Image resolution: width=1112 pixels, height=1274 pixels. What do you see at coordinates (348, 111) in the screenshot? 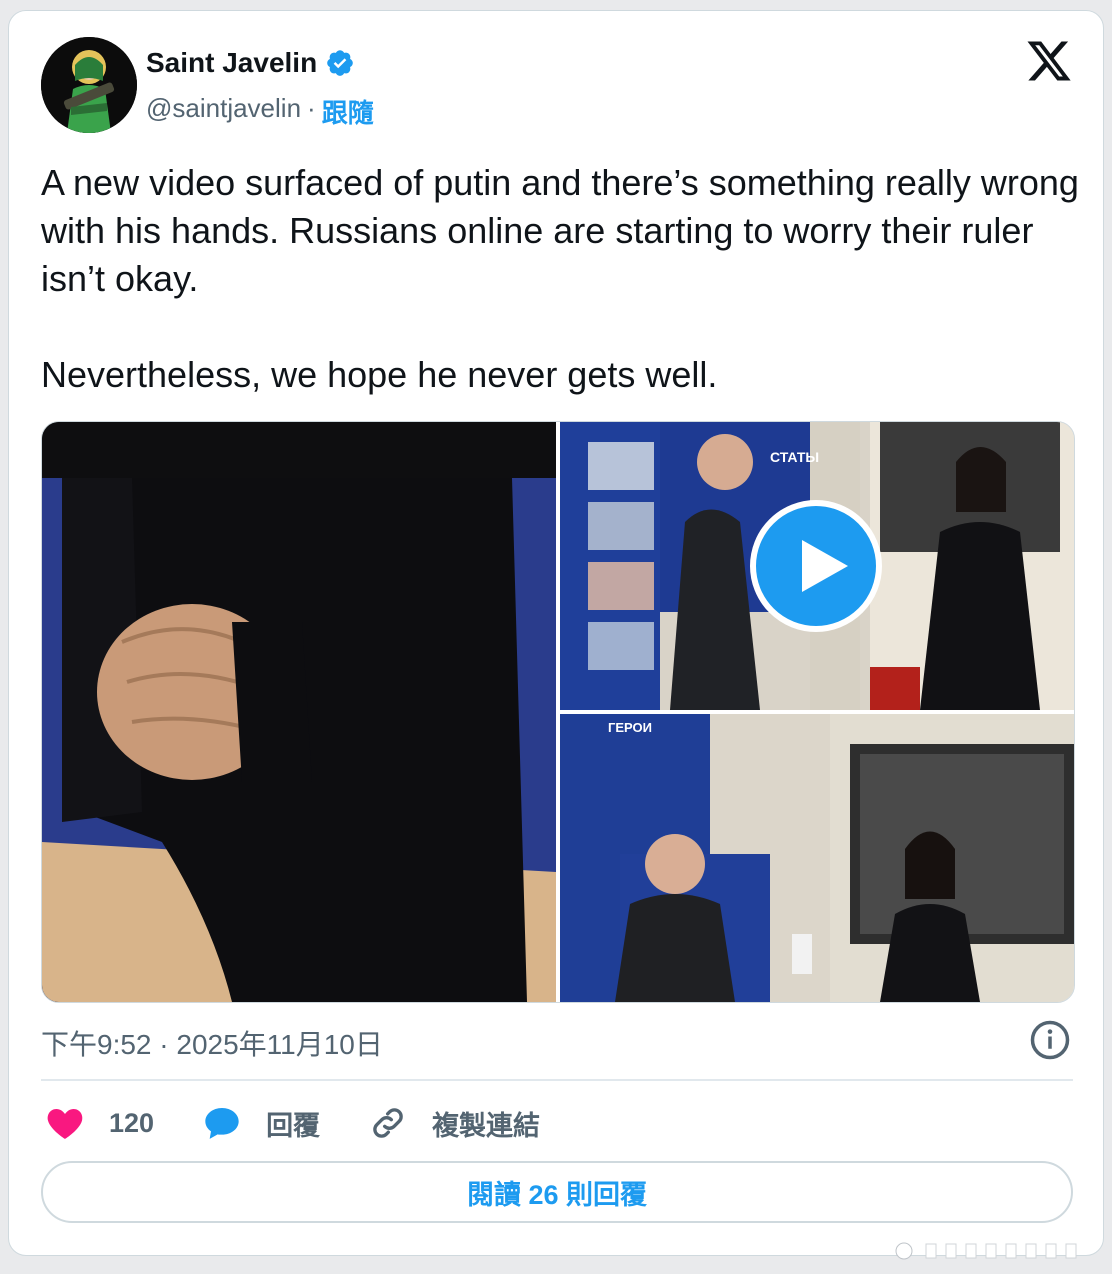
I see `follow-button: 跟隨` at bounding box center [348, 111].